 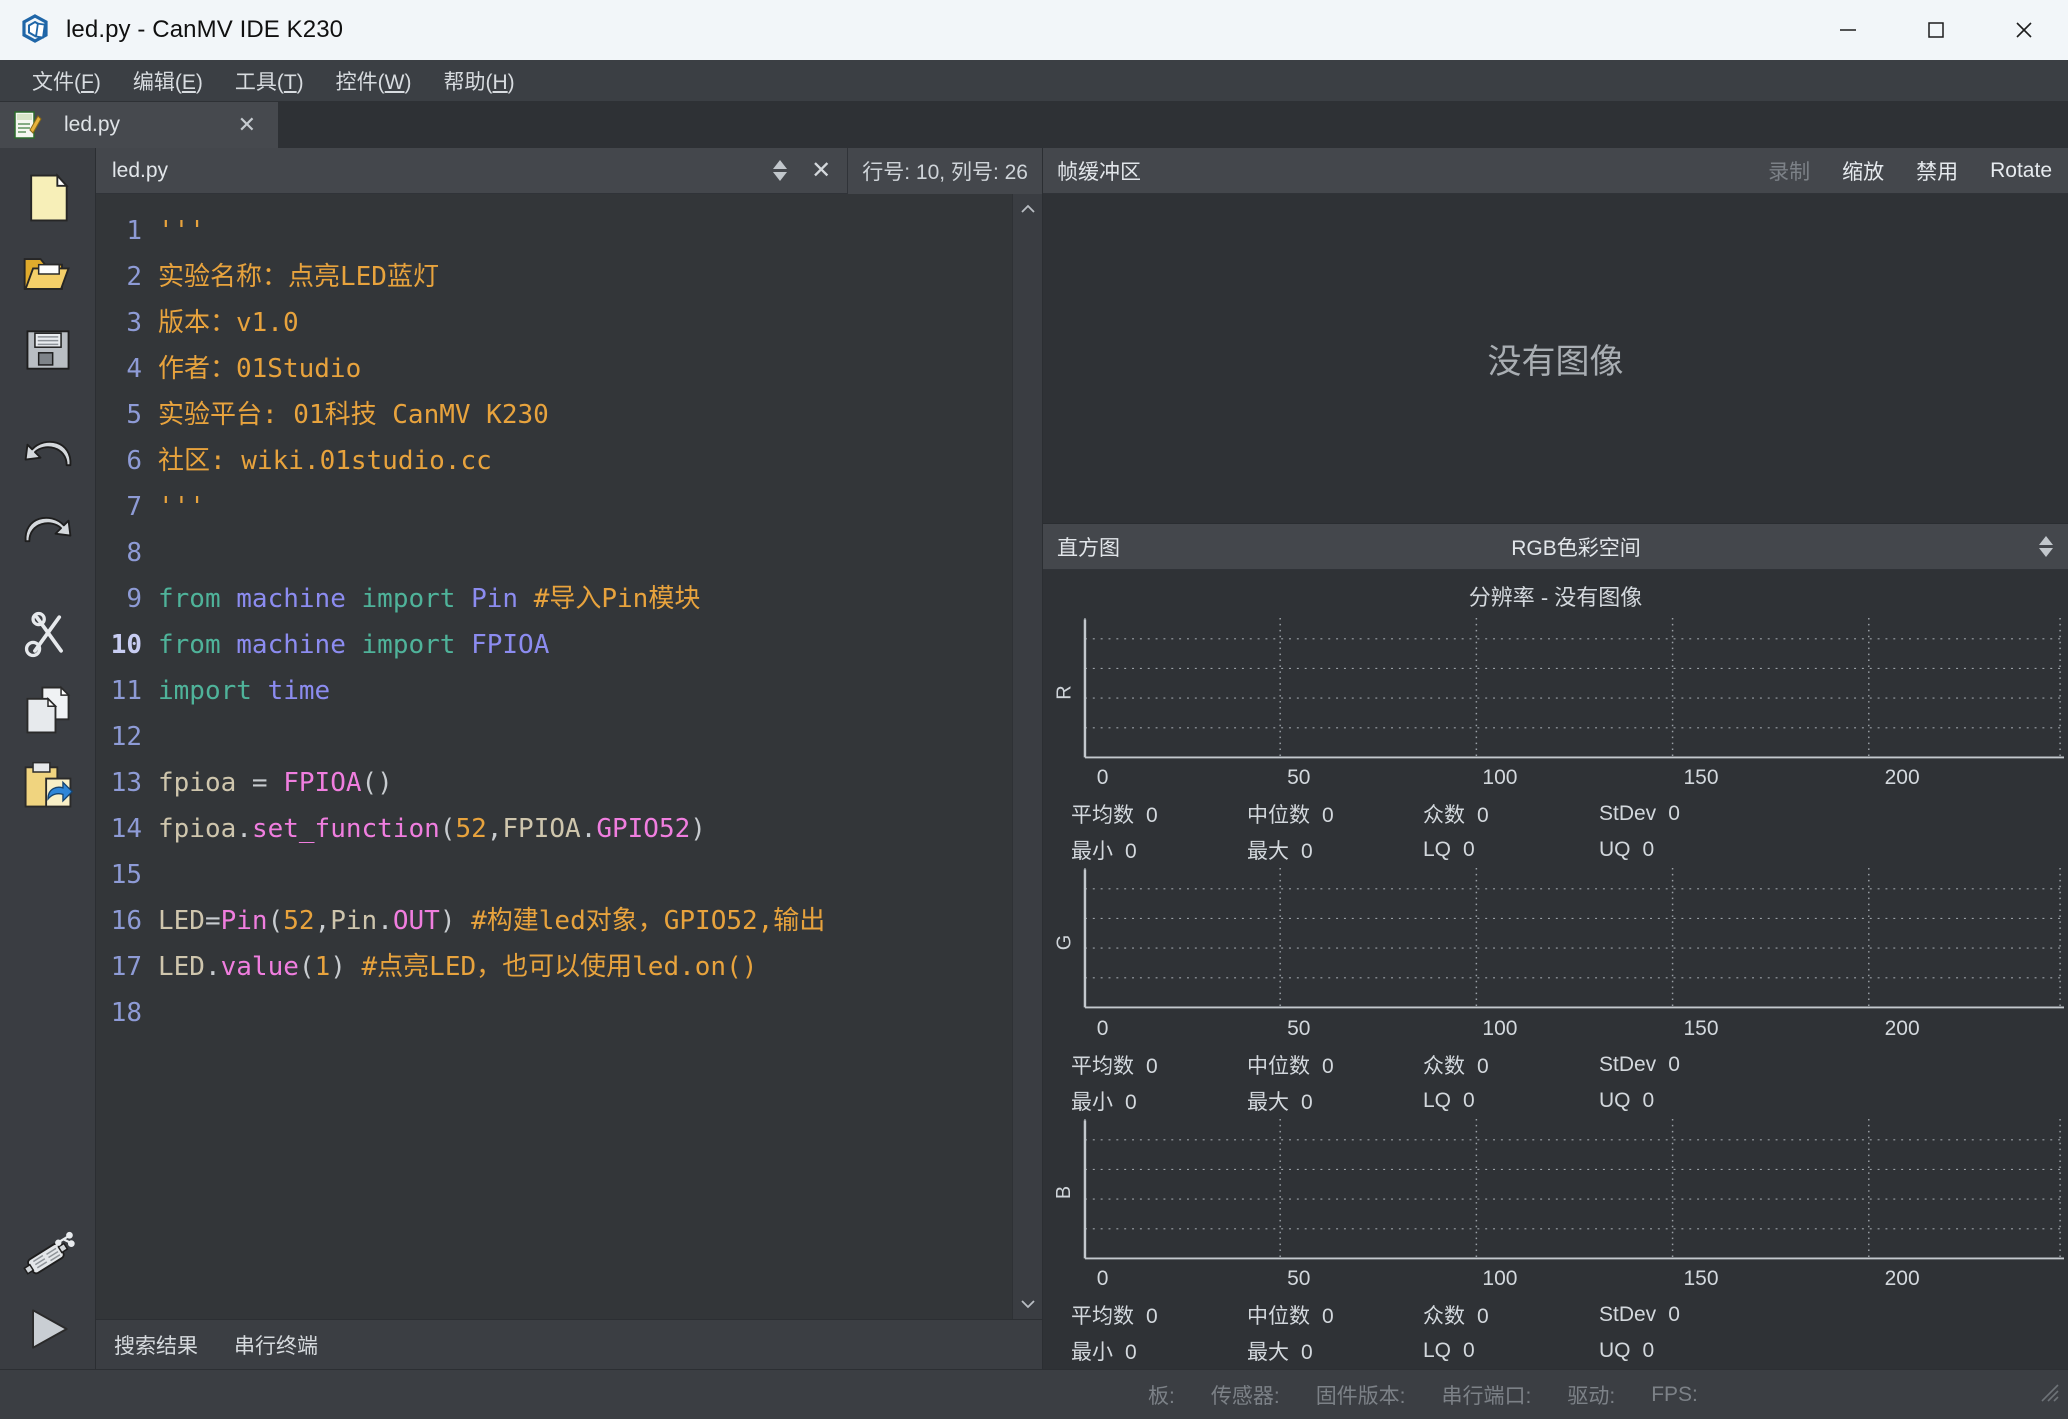 I want to click on code-line: 13 fpioa = FPIOA(), so click(x=554, y=783).